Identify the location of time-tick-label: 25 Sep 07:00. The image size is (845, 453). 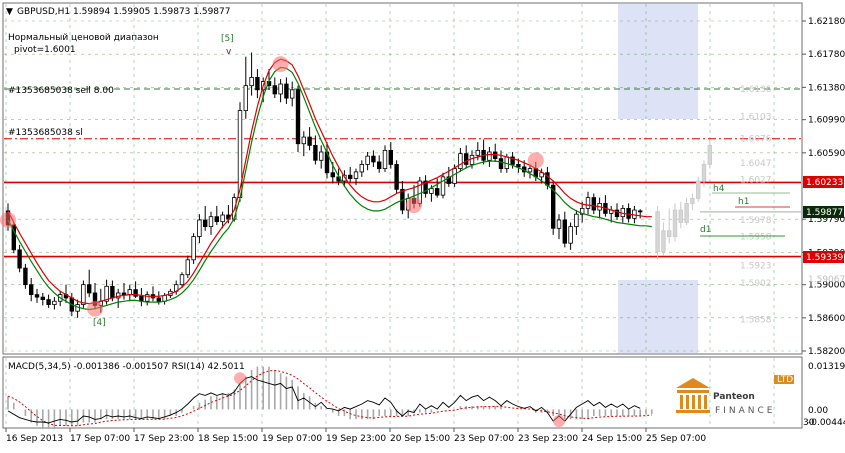
(676, 439).